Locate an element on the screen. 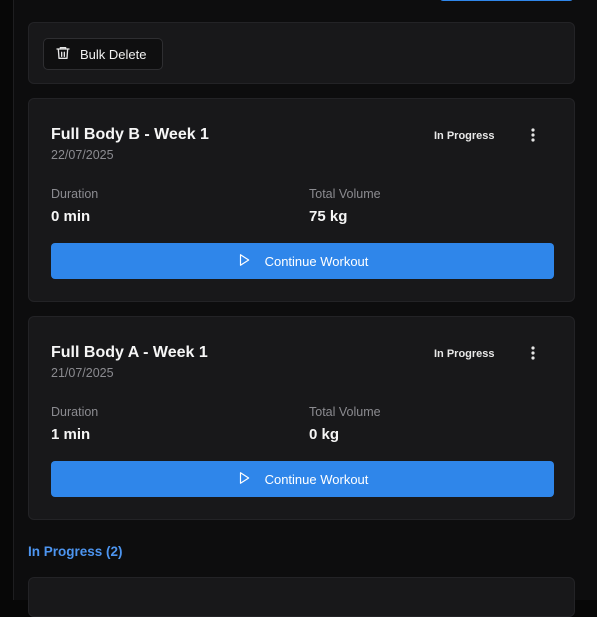 This screenshot has height=617, width=597. section-heading-in-progress: In Progress (2) is located at coordinates (75, 551).